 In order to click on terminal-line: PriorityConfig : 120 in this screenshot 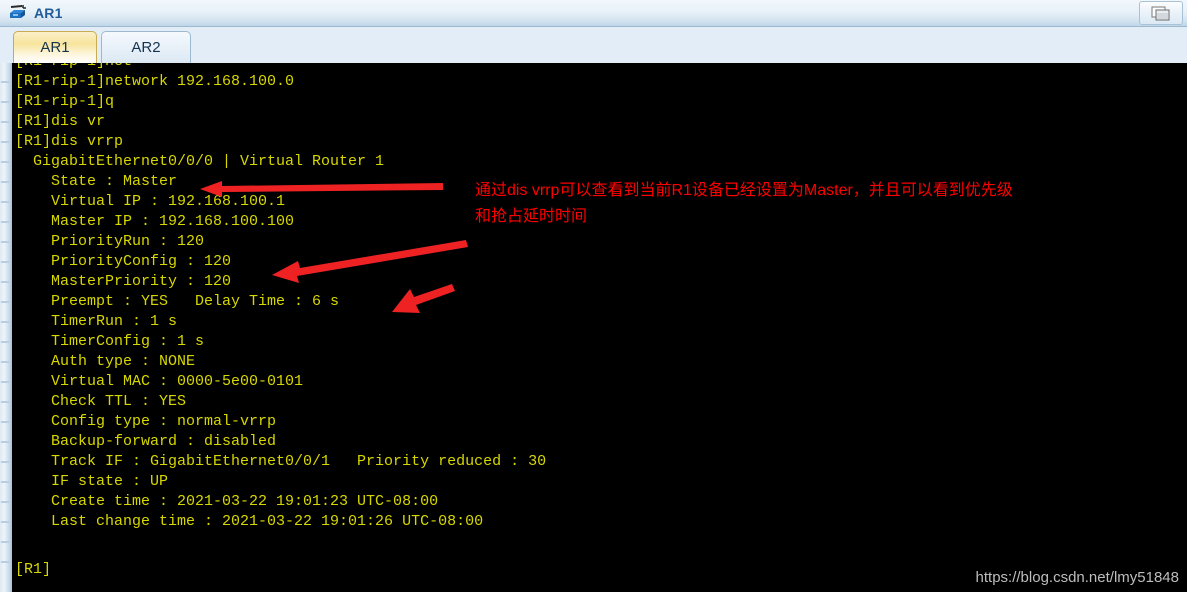, I will do `click(123, 261)`.